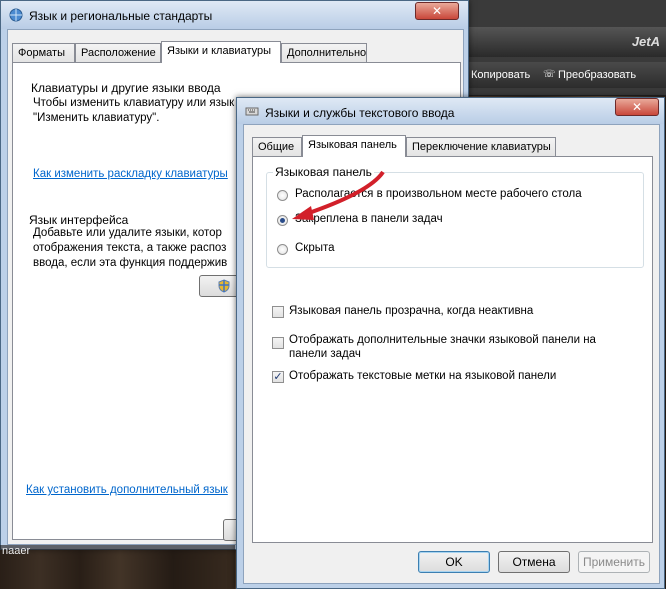 This screenshot has width=666, height=589. Describe the element at coordinates (221, 52) in the screenshot. I see `tab-languages-keyboards: Языки и клавиатуры` at that location.